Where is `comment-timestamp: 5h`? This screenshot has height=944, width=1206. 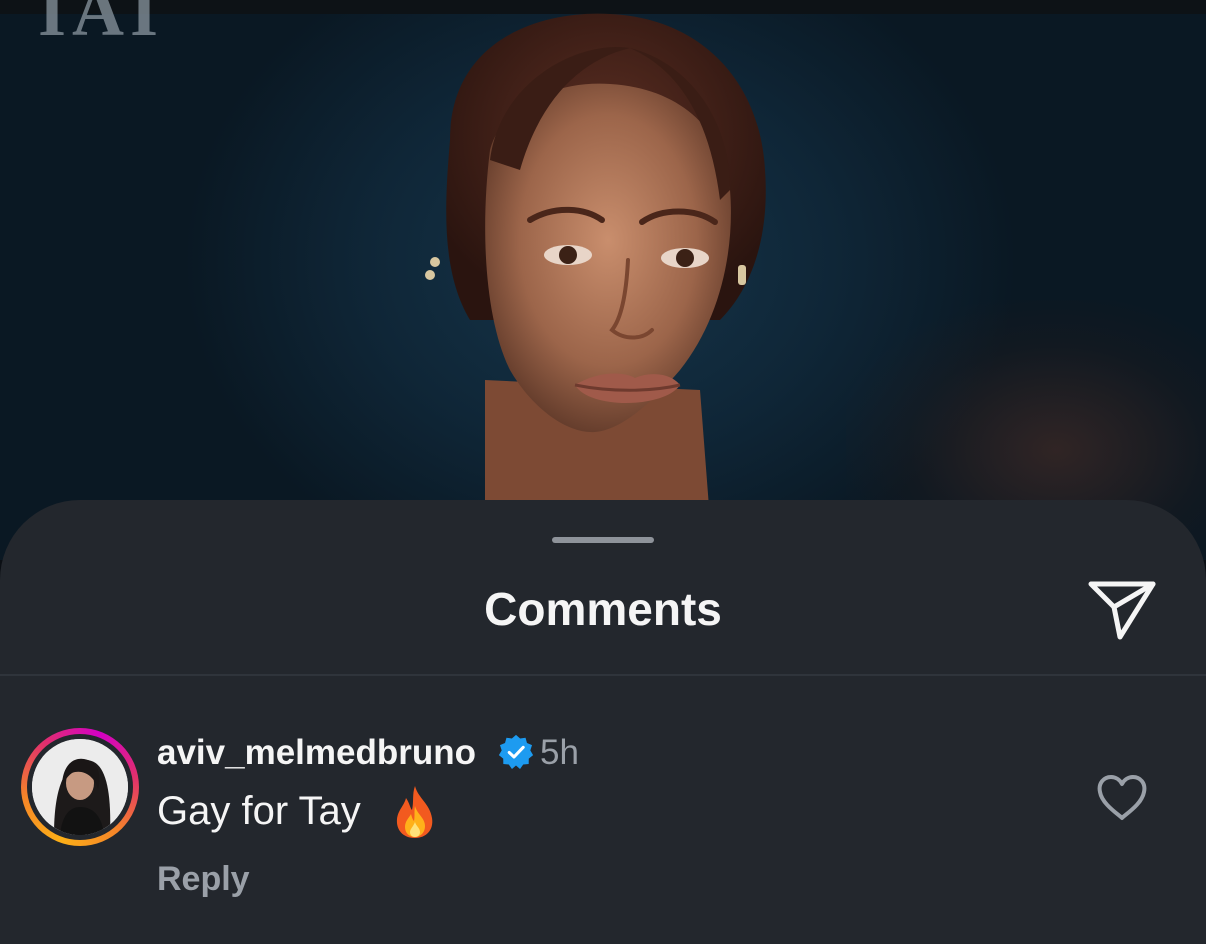
comment-timestamp: 5h is located at coordinates (559, 752).